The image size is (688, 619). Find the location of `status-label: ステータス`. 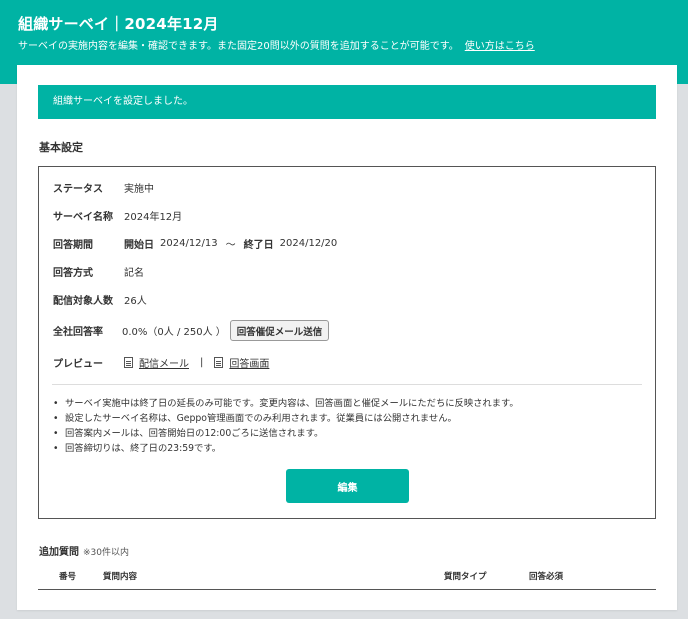

status-label: ステータス is located at coordinates (78, 189).